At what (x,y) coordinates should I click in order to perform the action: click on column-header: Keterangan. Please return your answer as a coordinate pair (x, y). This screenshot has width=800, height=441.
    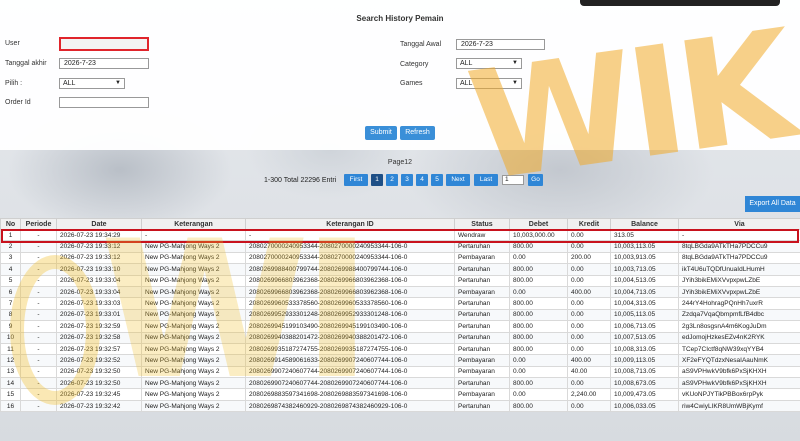
    Looking at the image, I should click on (193, 224).